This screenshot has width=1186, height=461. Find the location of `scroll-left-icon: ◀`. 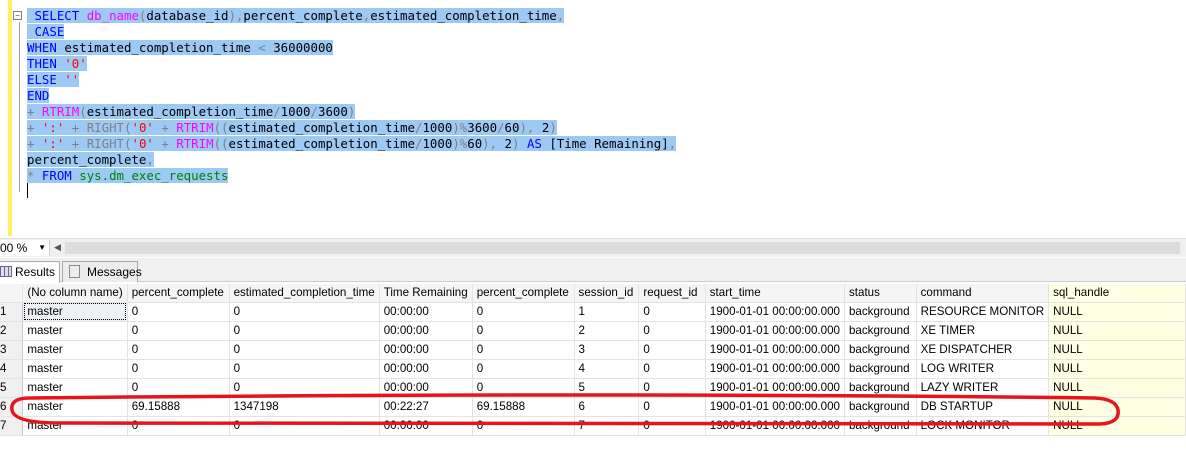

scroll-left-icon: ◀ is located at coordinates (57, 247).